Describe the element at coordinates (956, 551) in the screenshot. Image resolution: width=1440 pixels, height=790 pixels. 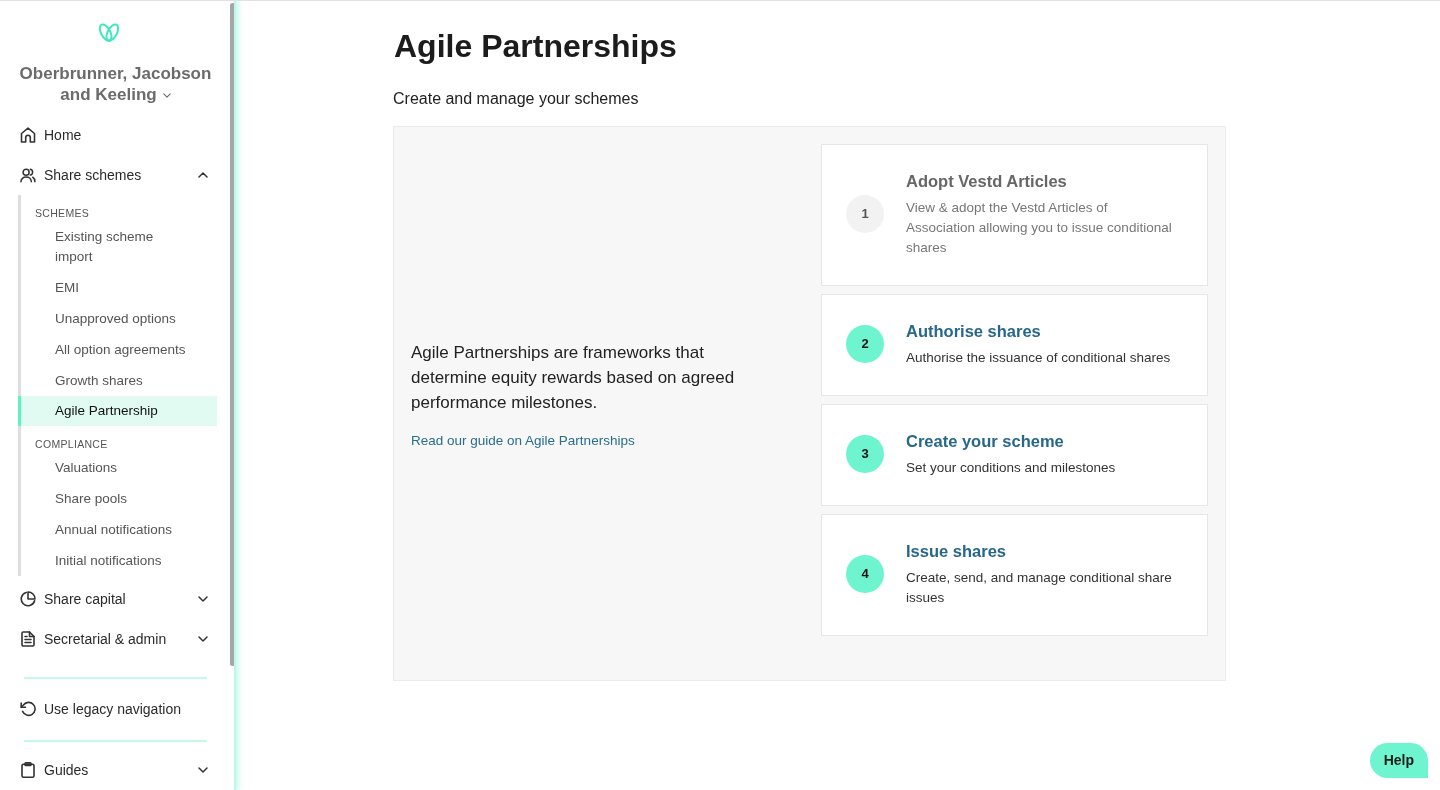
I see `step-title: Issue shares` at that location.